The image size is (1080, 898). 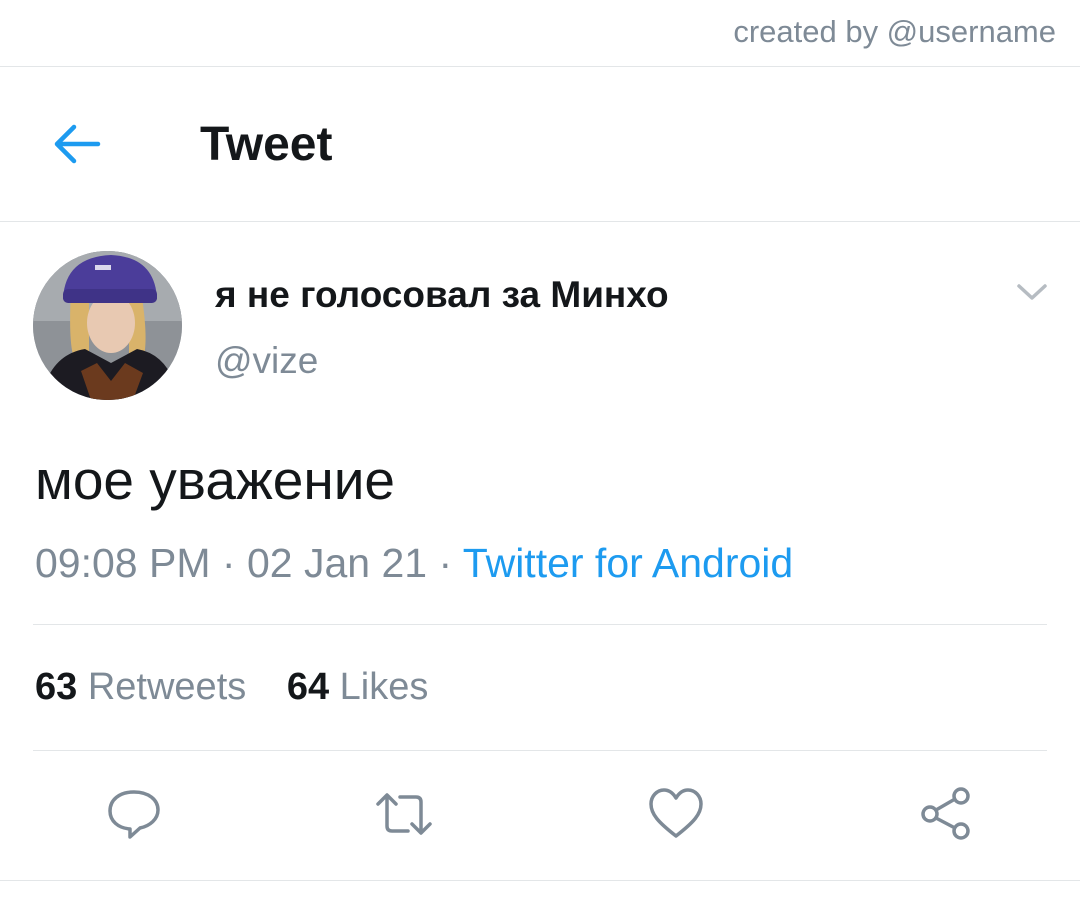 What do you see at coordinates (167, 687) in the screenshot?
I see `retweets-label: Retweets` at bounding box center [167, 687].